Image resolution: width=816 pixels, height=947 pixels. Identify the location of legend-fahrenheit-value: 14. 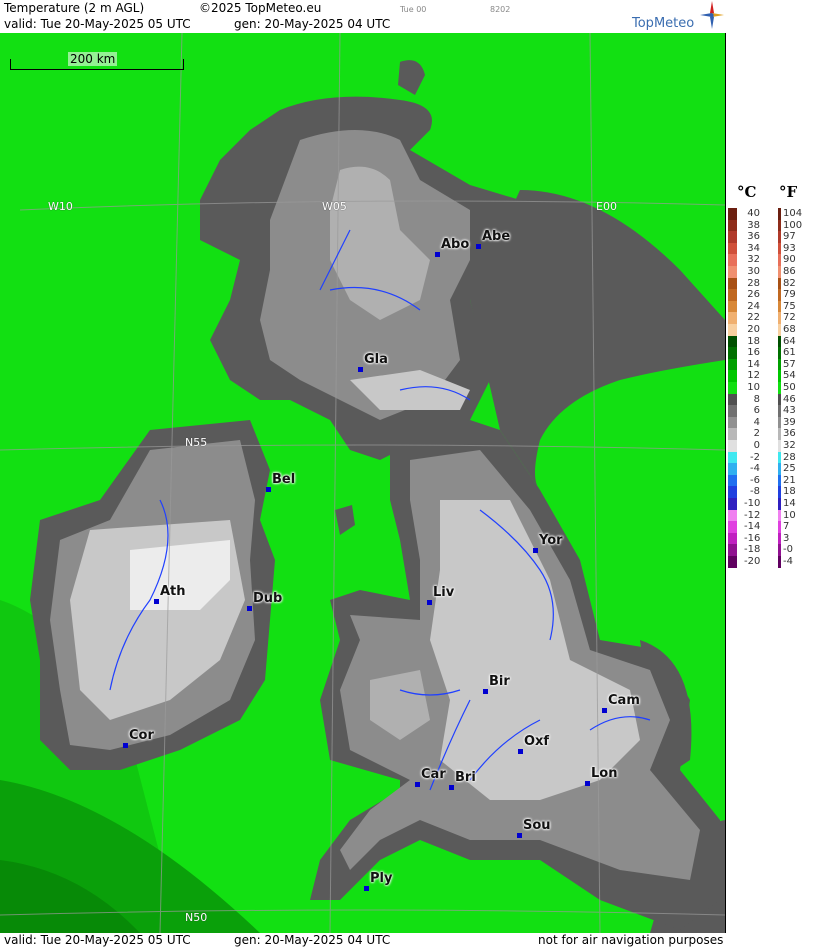
(789, 503).